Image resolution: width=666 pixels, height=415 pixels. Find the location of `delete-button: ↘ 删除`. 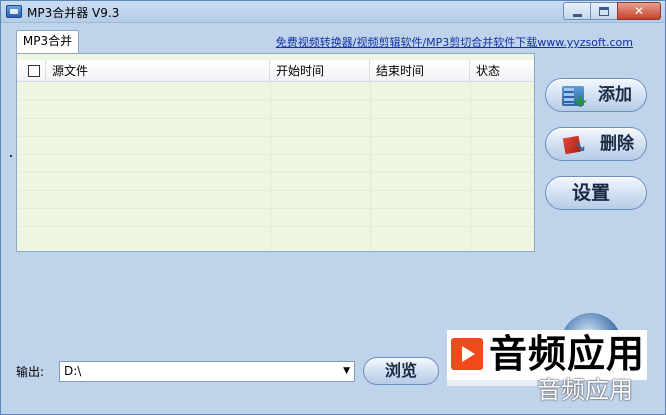

delete-button: ↘ 删除 is located at coordinates (596, 144).